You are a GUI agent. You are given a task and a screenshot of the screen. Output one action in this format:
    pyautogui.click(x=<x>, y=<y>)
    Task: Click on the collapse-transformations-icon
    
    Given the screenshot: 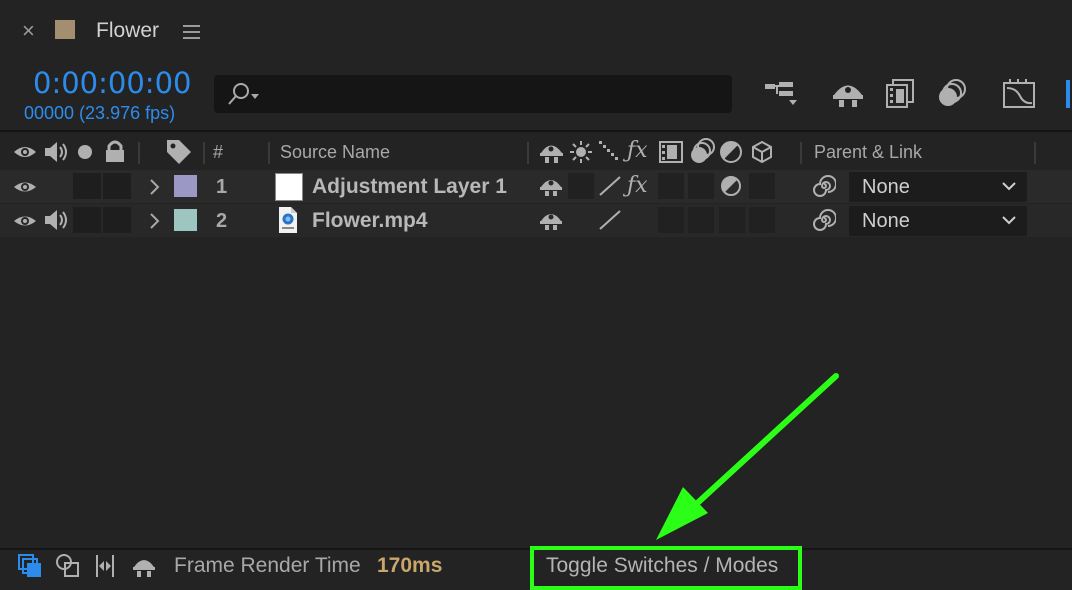 What is the action you would take?
    pyautogui.click(x=581, y=152)
    